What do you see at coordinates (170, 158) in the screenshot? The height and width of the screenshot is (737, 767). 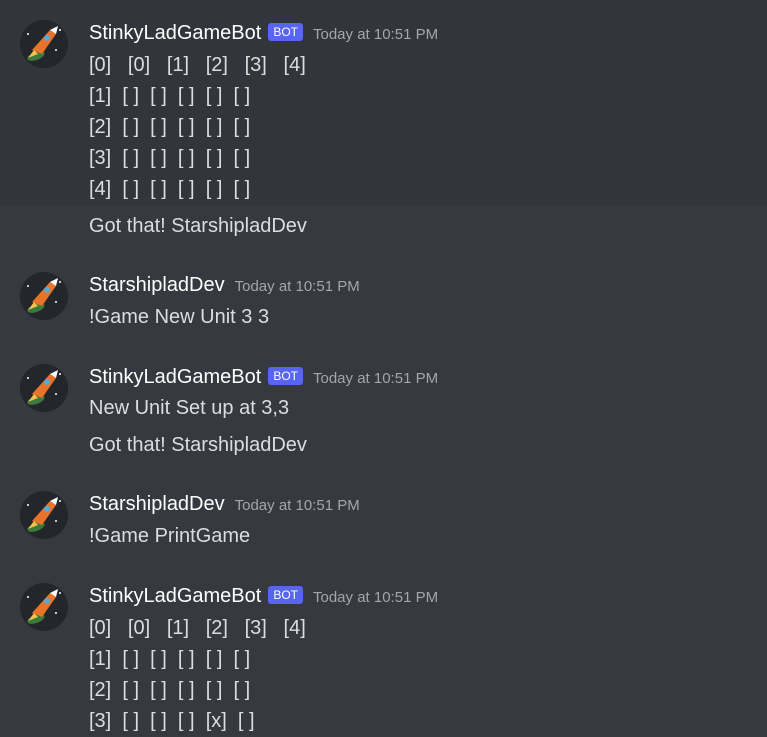 I see `message-line: [3] [ ] [ ] [ ] [ ] [ ]` at bounding box center [170, 158].